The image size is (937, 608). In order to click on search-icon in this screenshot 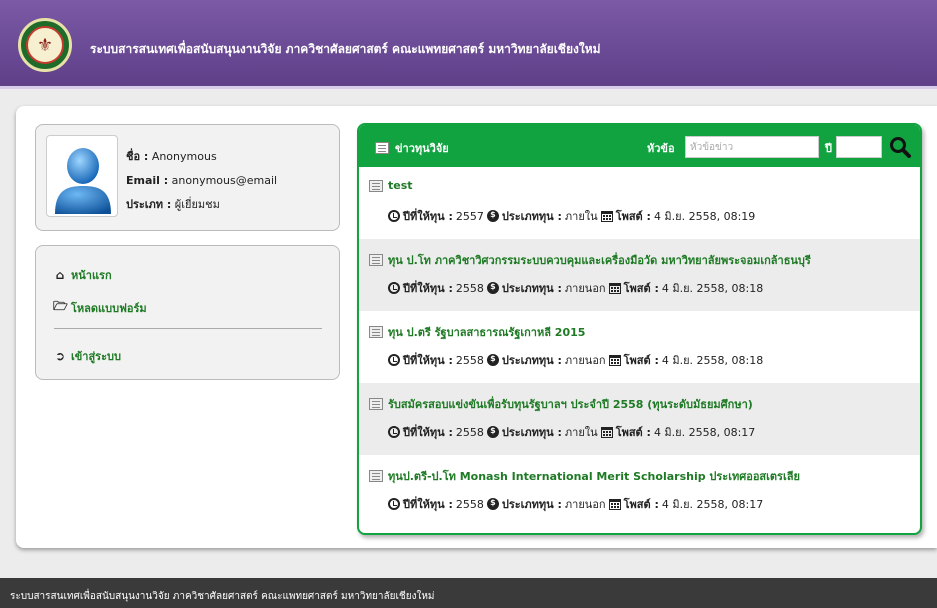, I will do `click(900, 147)`.